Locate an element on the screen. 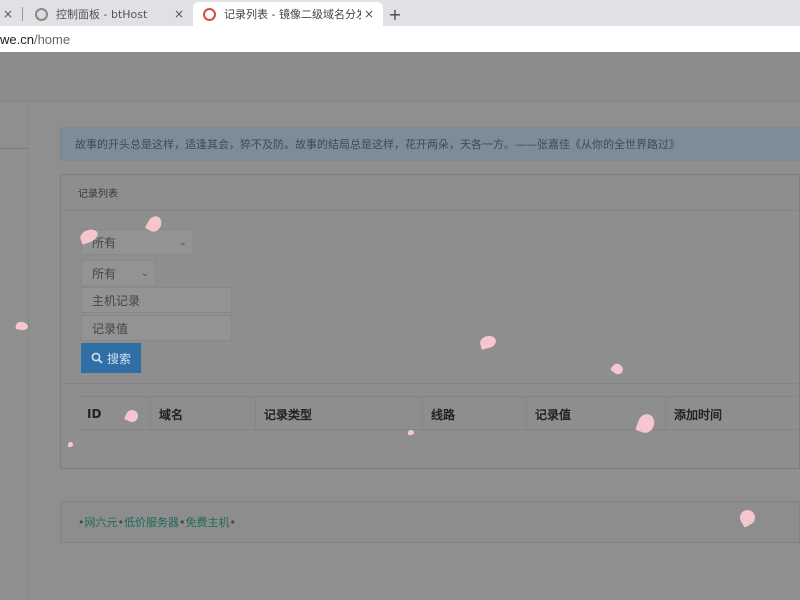 The width and height of the screenshot is (800, 600). browser-tab-control-panel: 控制面板 - btHost × is located at coordinates (108, 14).